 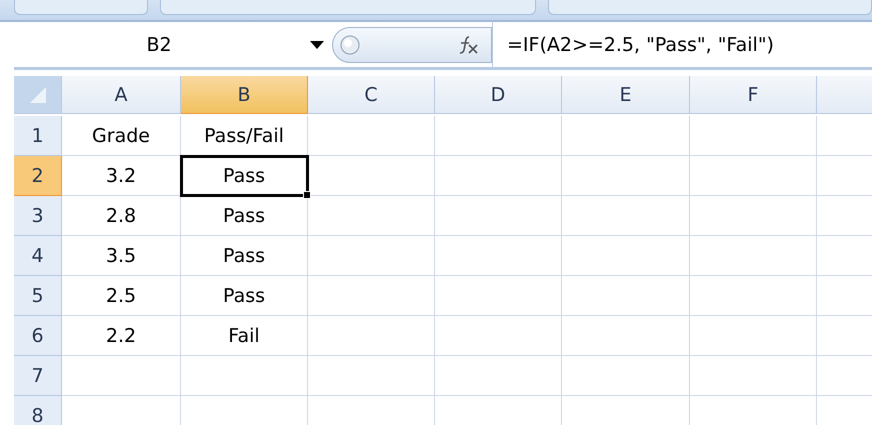 I want to click on formula-field: =IF(A2>=2.5, "Pass", "Fail"), so click(x=682, y=44).